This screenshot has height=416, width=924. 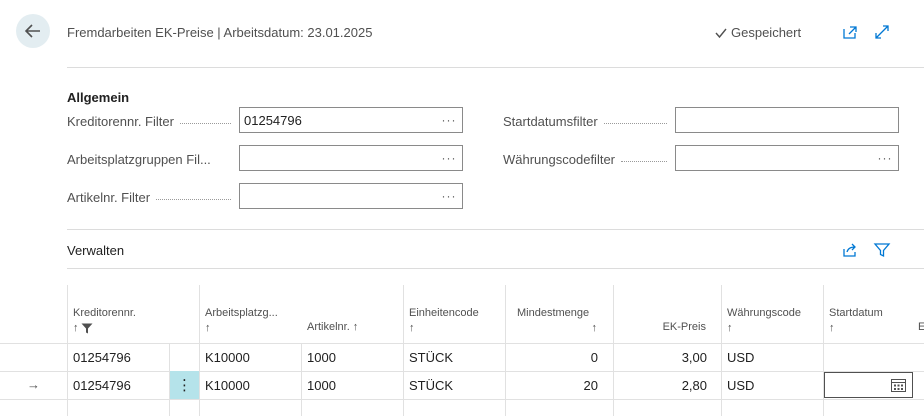 I want to click on column-header-currency: Währungscode ↑, so click(x=764, y=320).